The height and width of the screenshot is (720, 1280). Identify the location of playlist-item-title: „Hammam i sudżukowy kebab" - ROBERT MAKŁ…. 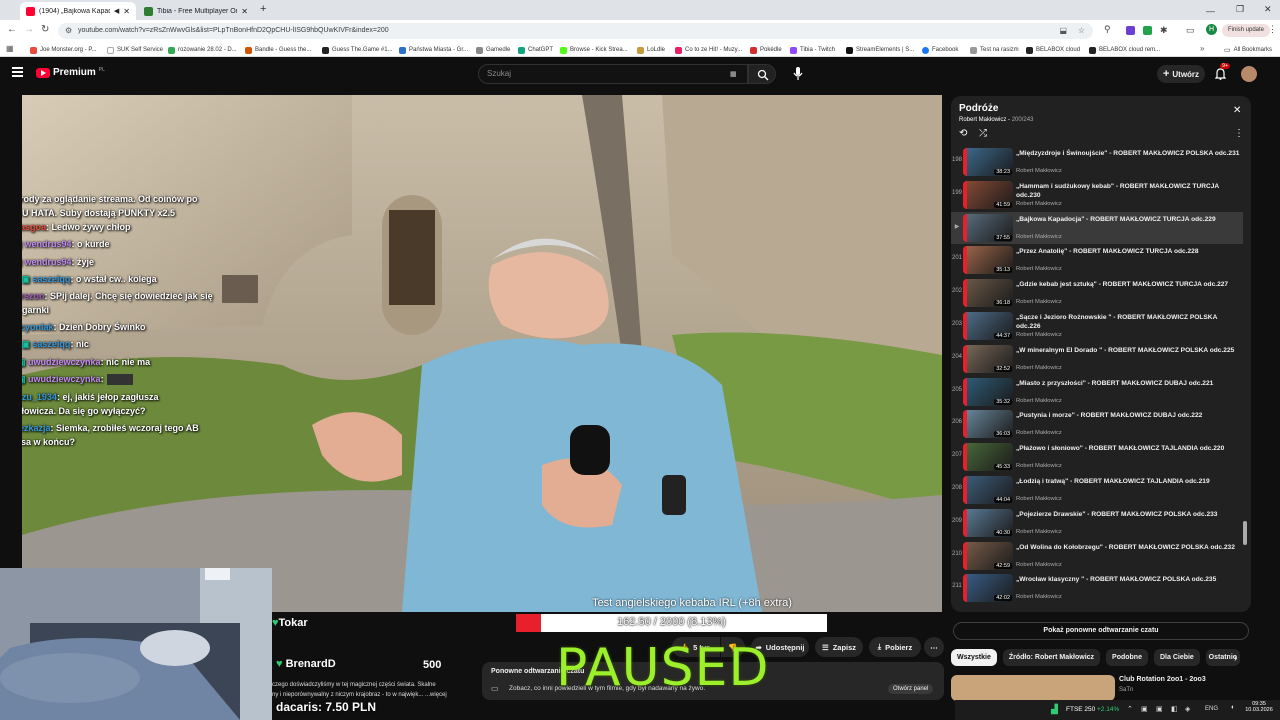
(1128, 191).